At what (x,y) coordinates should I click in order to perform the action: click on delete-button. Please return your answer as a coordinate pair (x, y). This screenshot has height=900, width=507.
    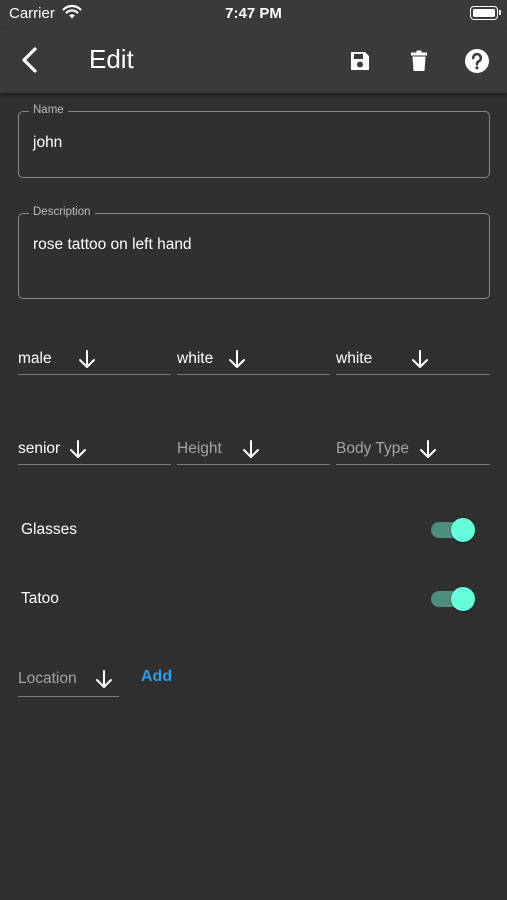
    Looking at the image, I should click on (419, 61).